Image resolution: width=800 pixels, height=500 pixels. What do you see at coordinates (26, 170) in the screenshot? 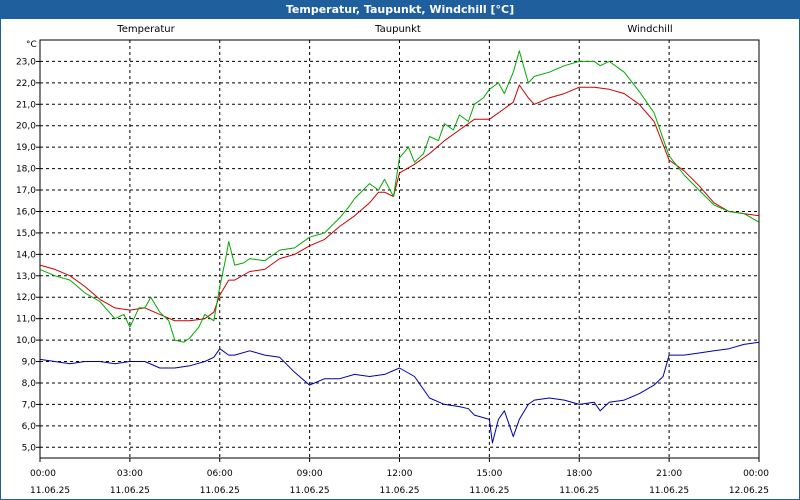
I see `y-tick-label: 18,0` at bounding box center [26, 170].